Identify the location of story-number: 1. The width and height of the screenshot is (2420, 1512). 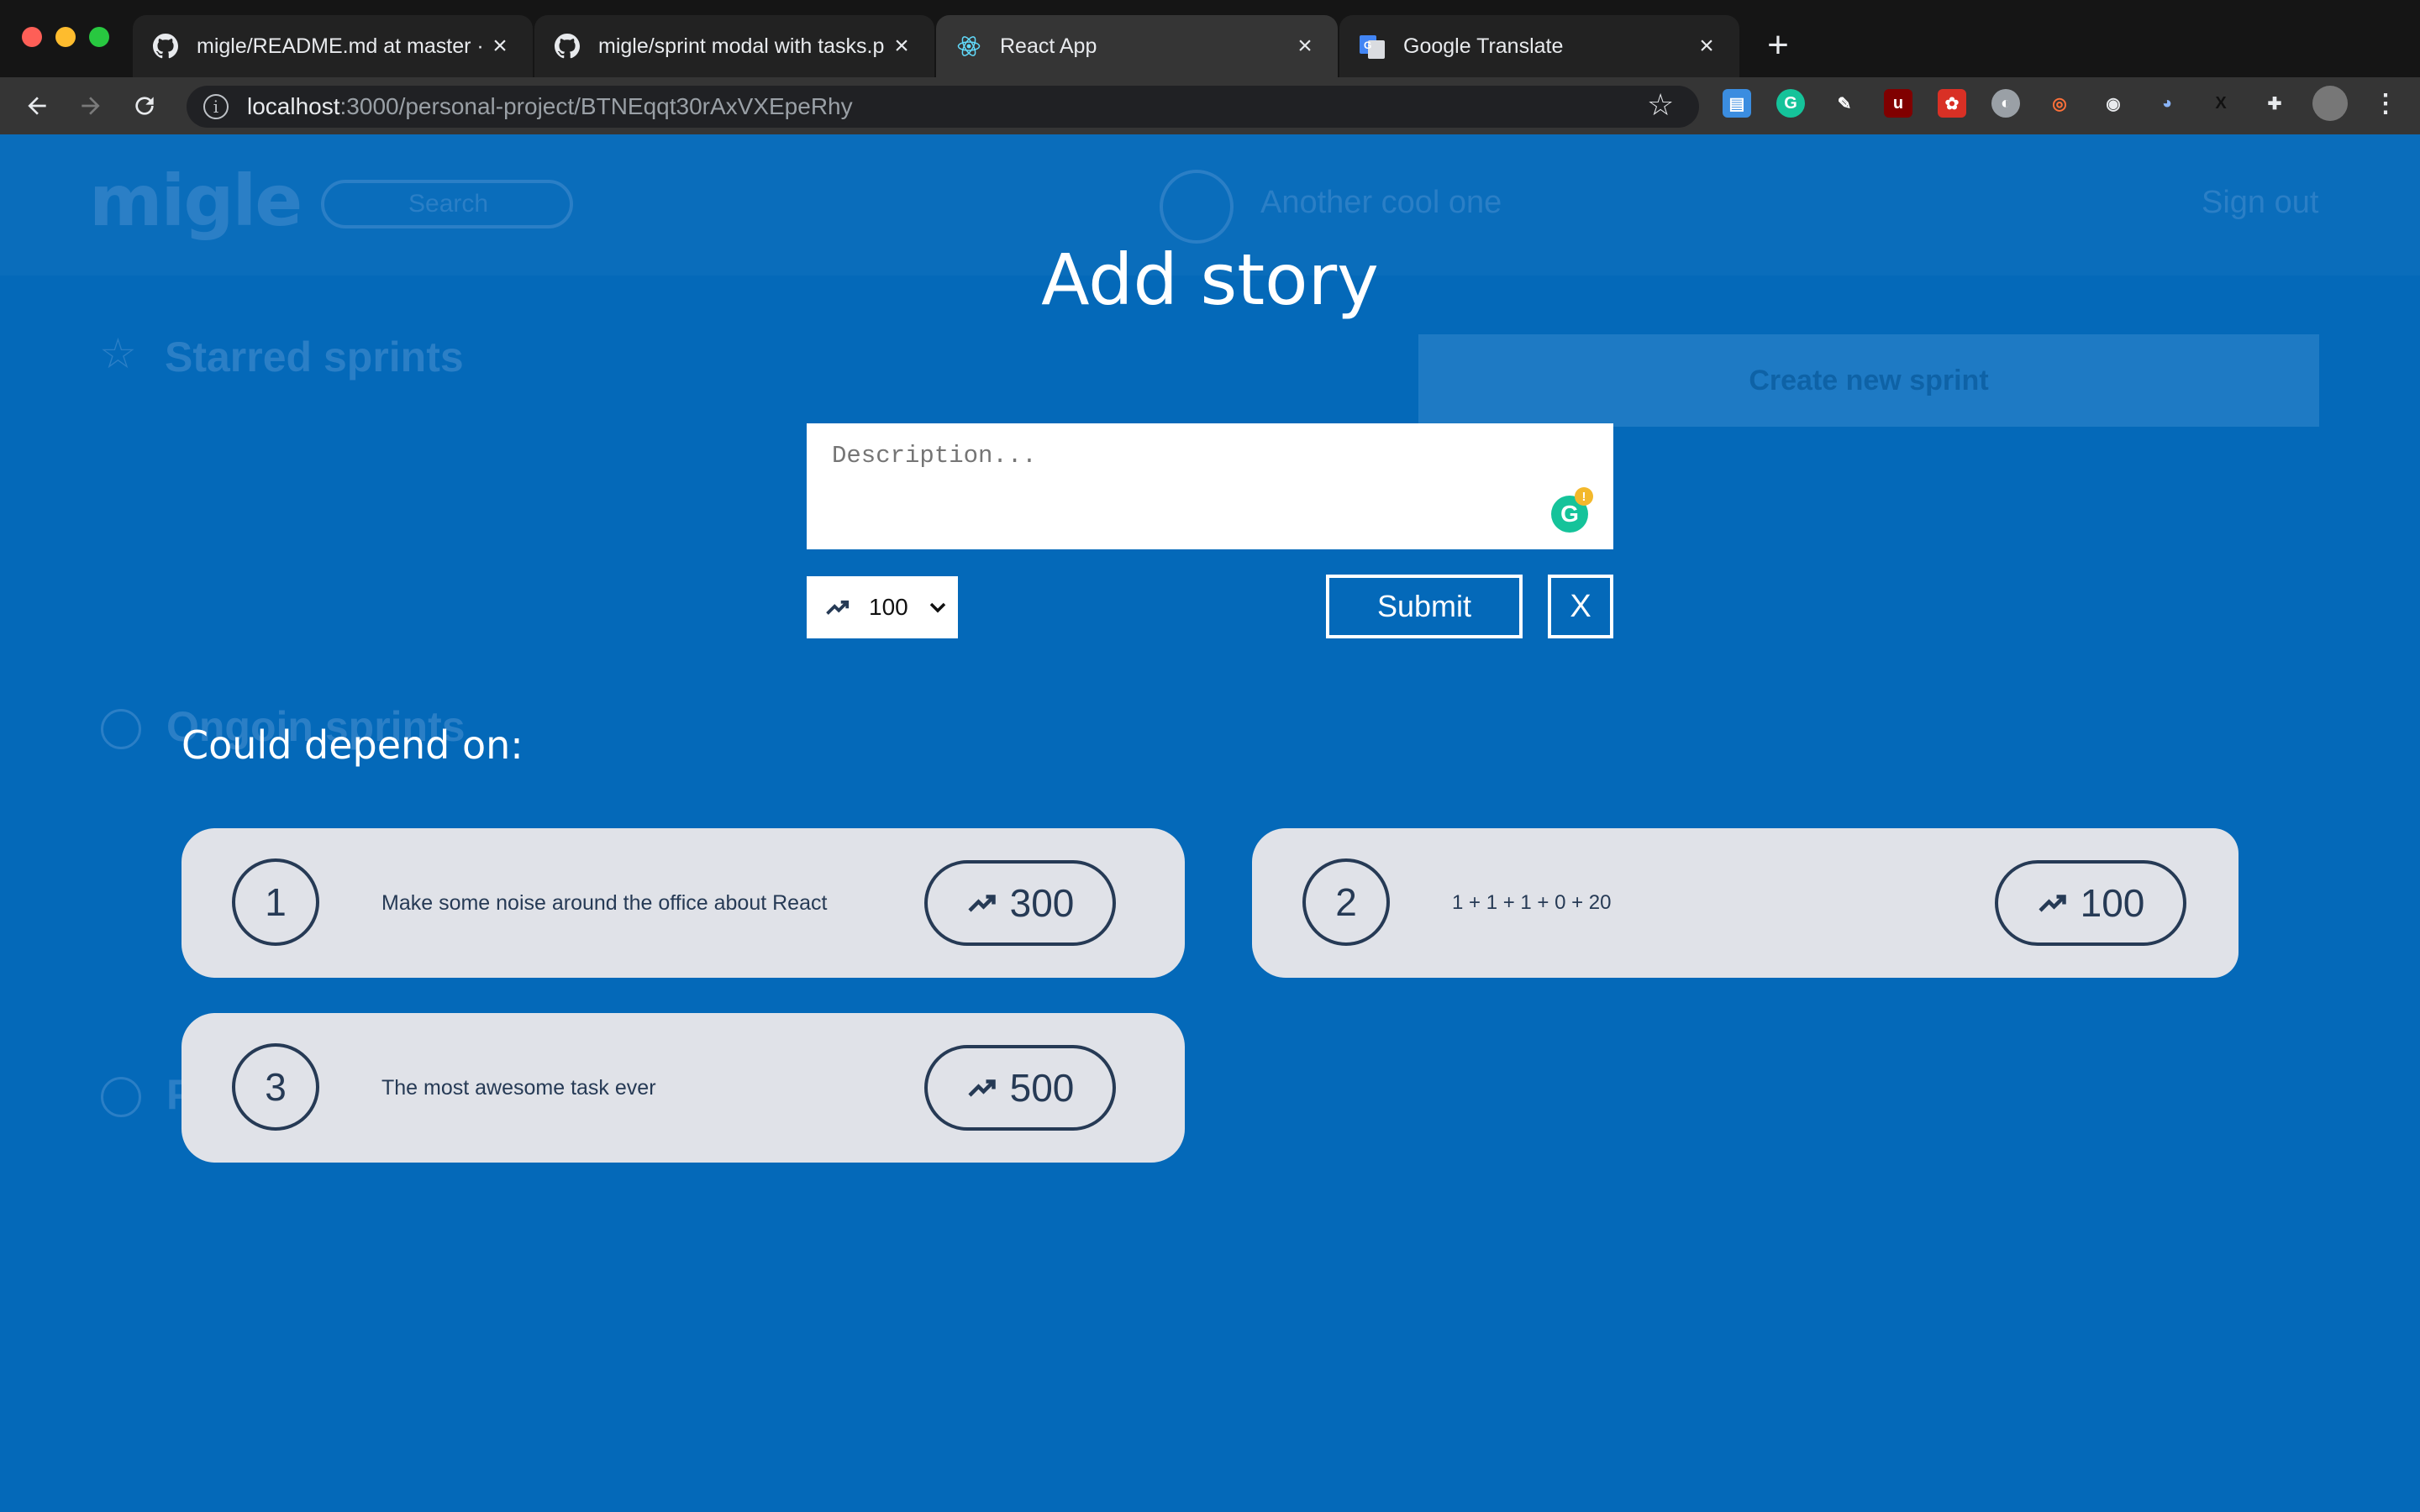
(276, 902).